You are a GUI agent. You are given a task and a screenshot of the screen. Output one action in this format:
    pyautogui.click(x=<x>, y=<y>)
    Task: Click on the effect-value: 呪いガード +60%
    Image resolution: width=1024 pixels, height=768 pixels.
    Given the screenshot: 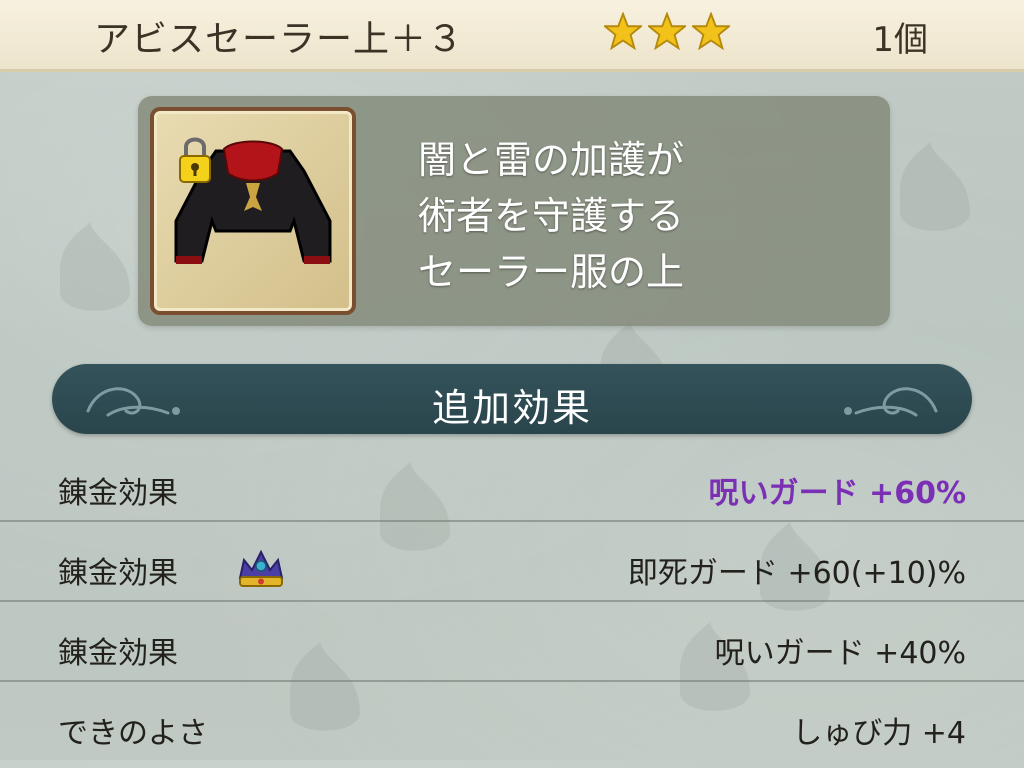 What is the action you would take?
    pyautogui.click(x=837, y=493)
    